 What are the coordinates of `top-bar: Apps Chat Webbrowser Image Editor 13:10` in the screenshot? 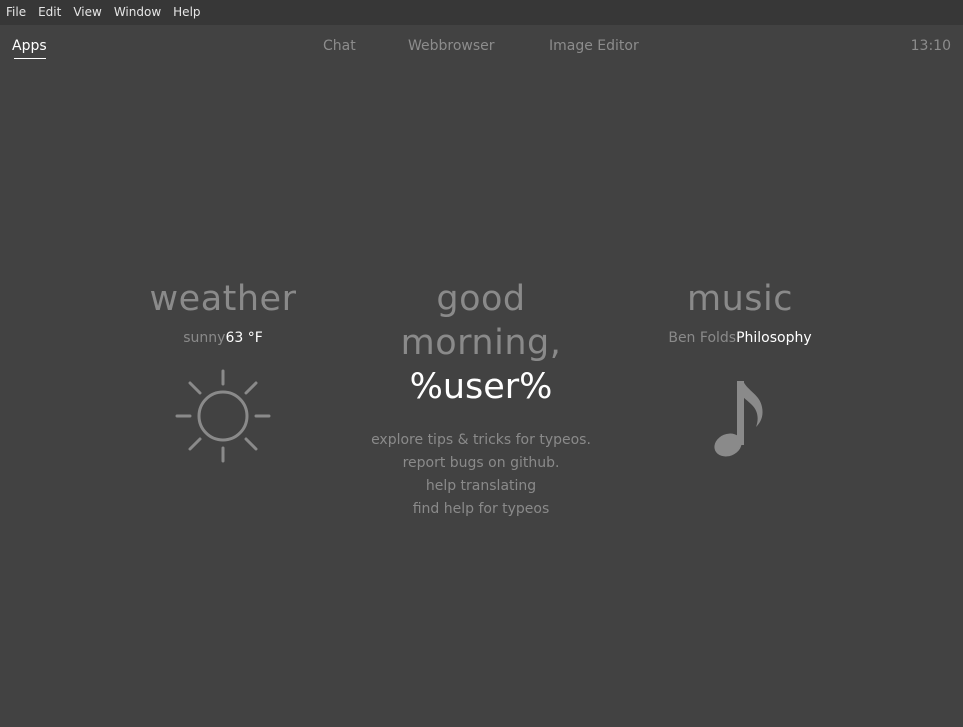 It's located at (481, 46).